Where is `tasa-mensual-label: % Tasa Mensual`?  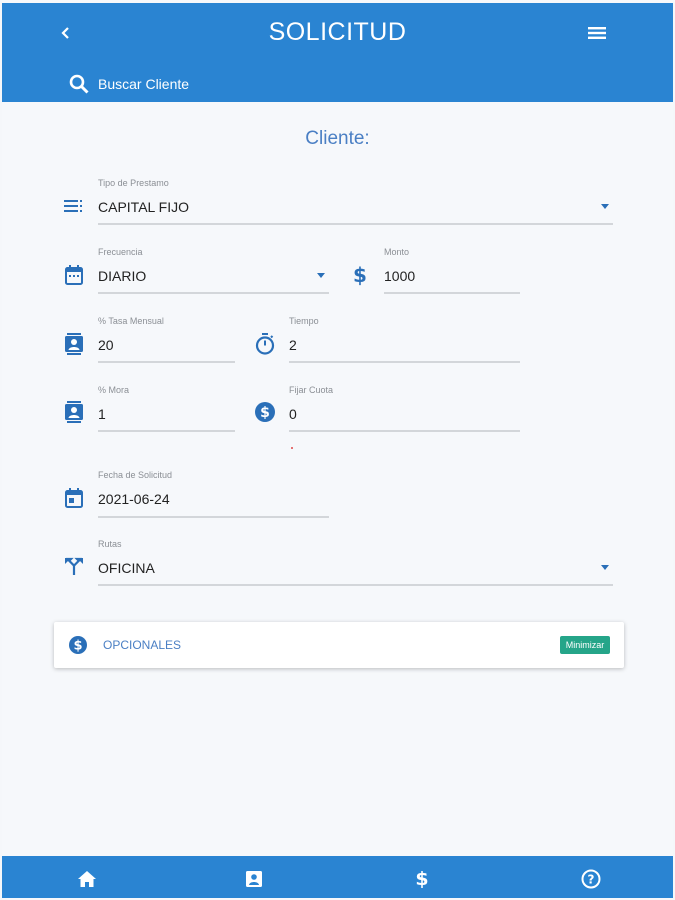
tasa-mensual-label: % Tasa Mensual is located at coordinates (131, 321).